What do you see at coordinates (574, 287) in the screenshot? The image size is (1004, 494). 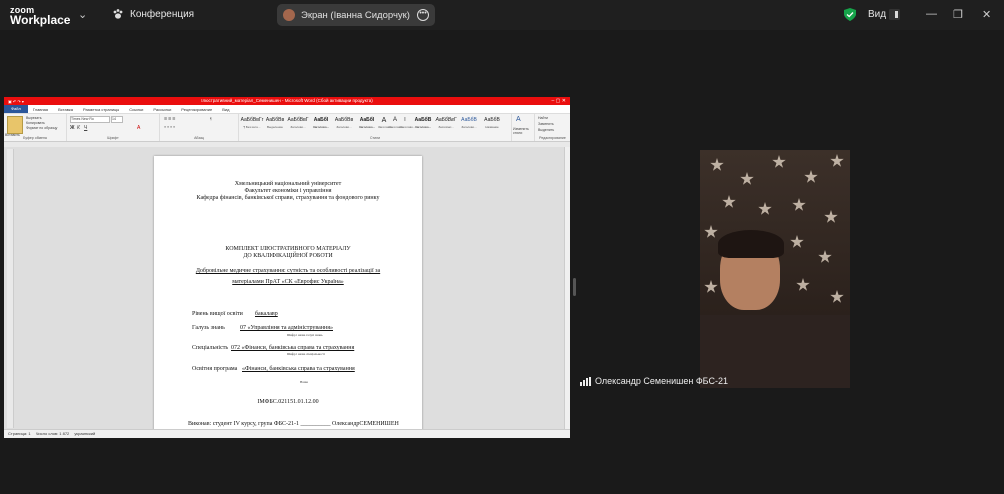 I see `panel-splitter-handle` at bounding box center [574, 287].